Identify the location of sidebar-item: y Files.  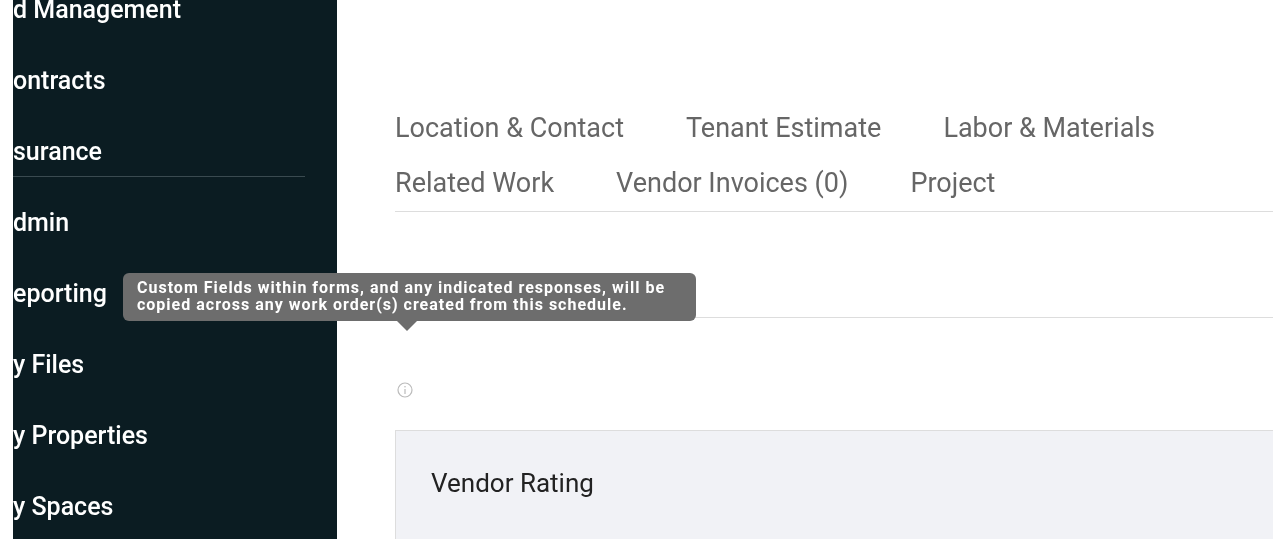
(49, 365).